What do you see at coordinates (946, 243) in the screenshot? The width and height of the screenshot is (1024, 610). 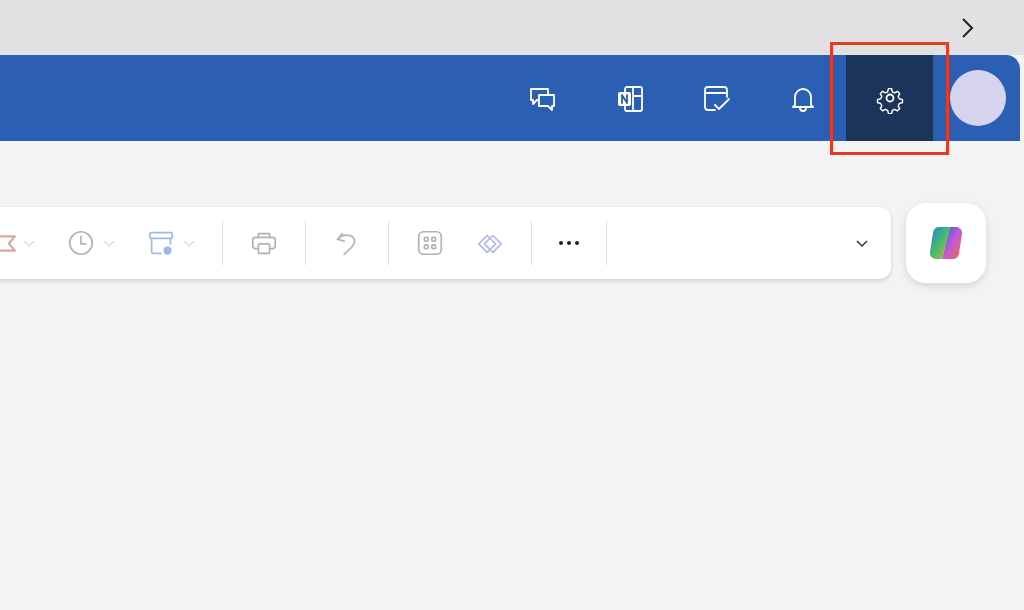 I see `copilot-button` at bounding box center [946, 243].